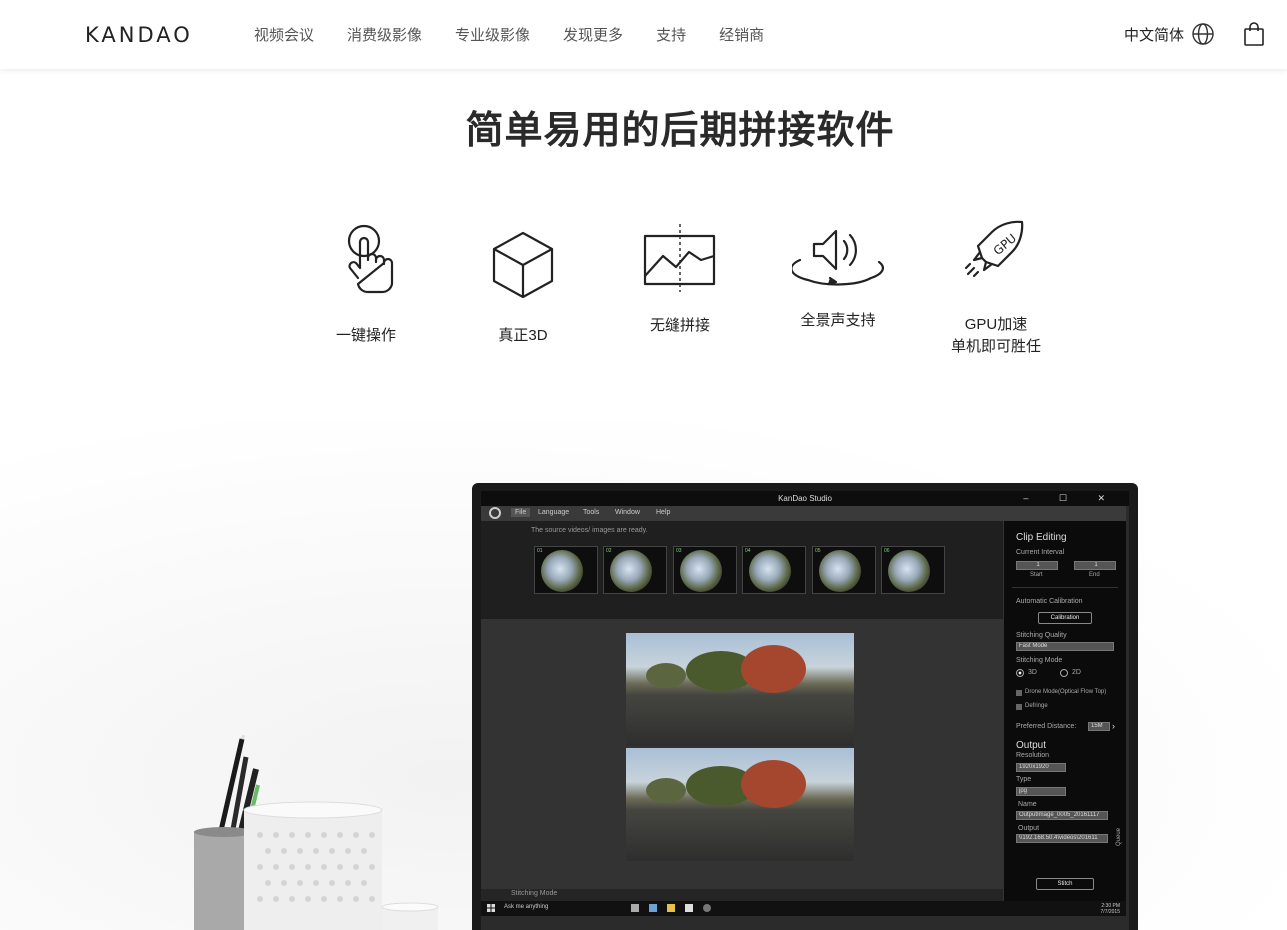  I want to click on windows-start-icon, so click(491, 908).